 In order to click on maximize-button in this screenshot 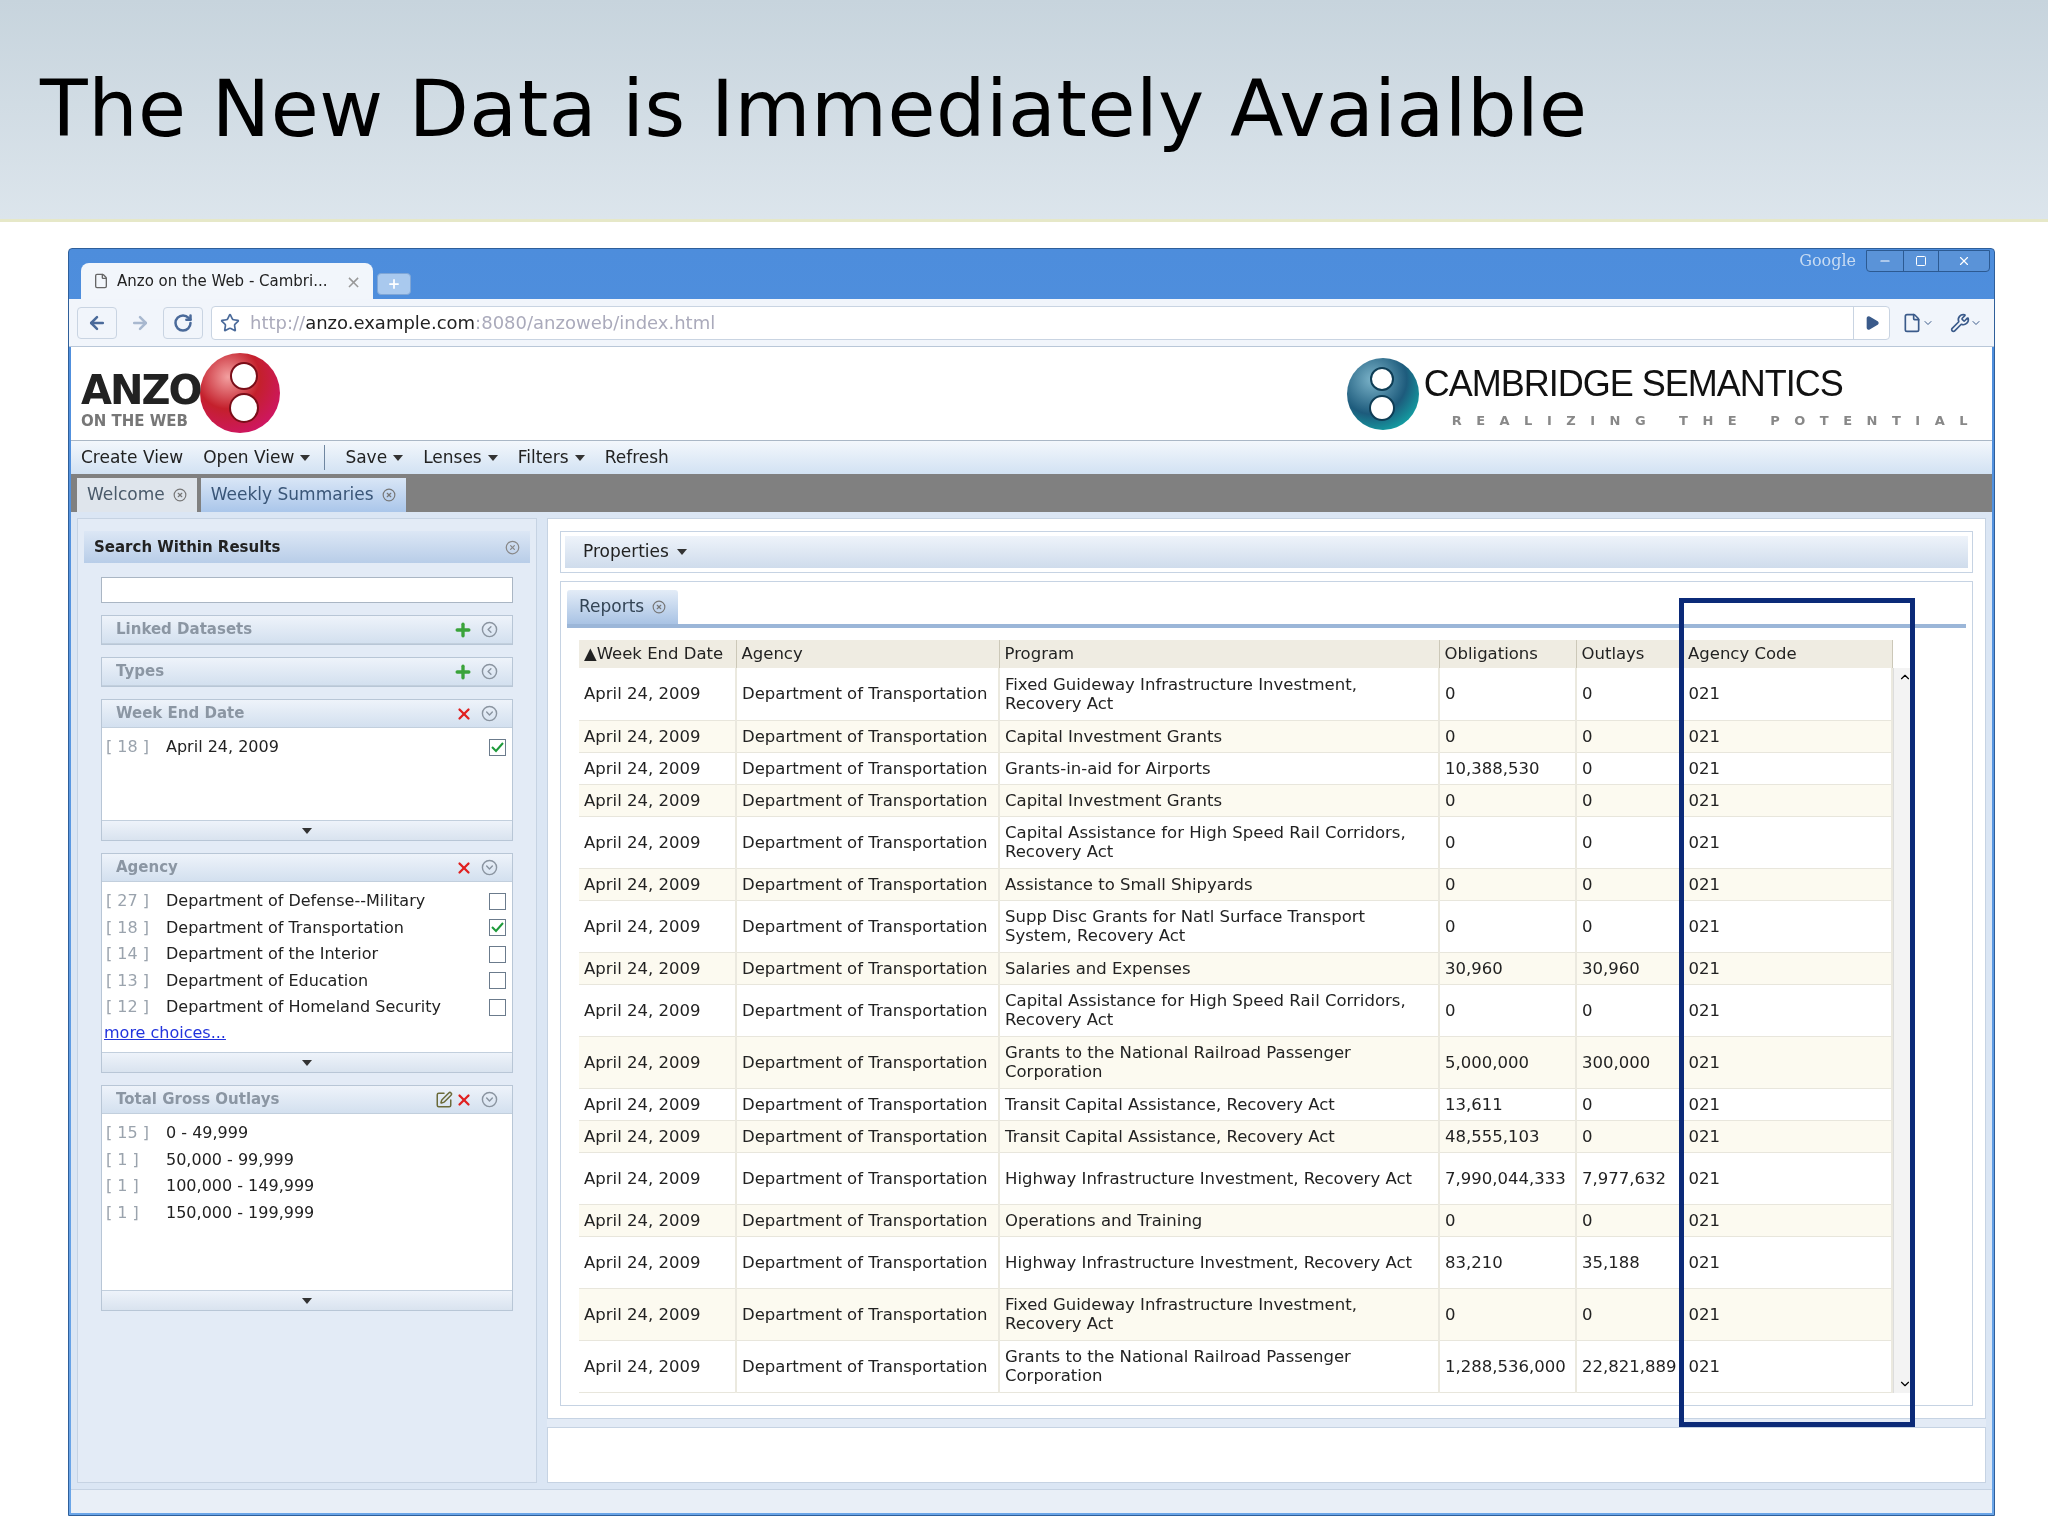, I will do `click(1921, 261)`.